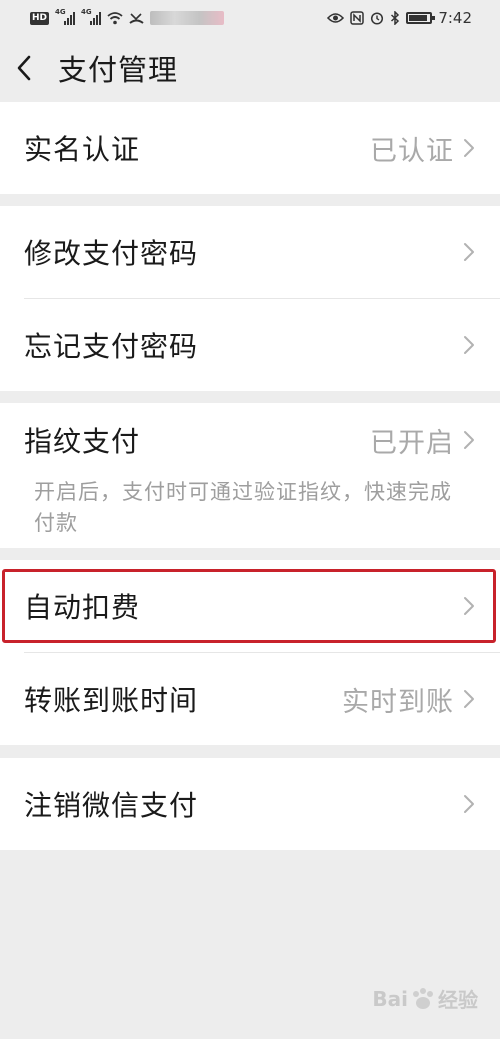 The height and width of the screenshot is (1039, 500). I want to click on signal-icon: 4G, so click(65, 16).